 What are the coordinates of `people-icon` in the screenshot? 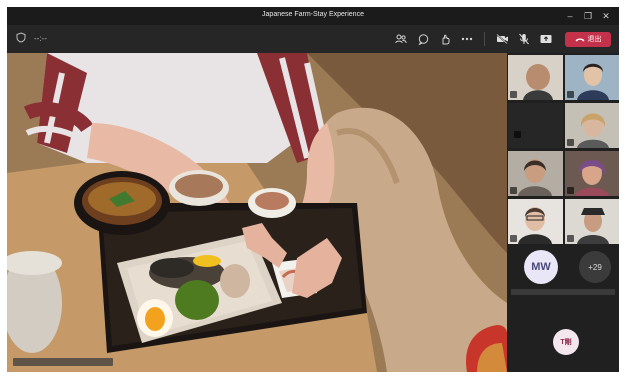 It's located at (401, 39).